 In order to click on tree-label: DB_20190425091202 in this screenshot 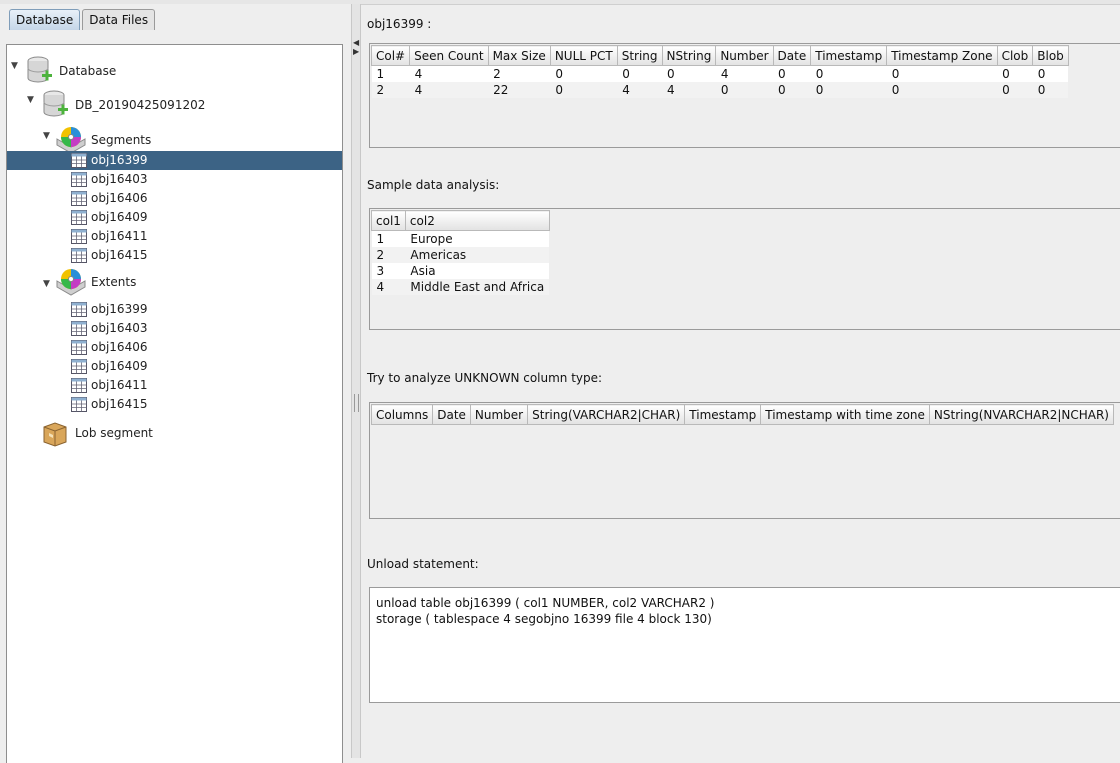, I will do `click(140, 105)`.